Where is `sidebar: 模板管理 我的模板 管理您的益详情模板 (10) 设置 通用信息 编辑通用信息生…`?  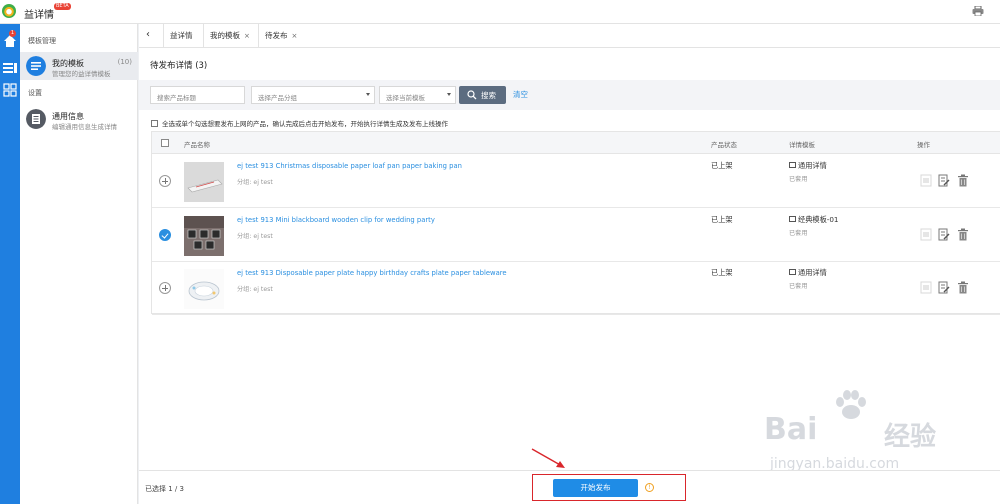
sidebar: 模板管理 我的模板 管理您的益详情模板 (10) 设置 通用信息 编辑通用信息生… is located at coordinates (79, 264).